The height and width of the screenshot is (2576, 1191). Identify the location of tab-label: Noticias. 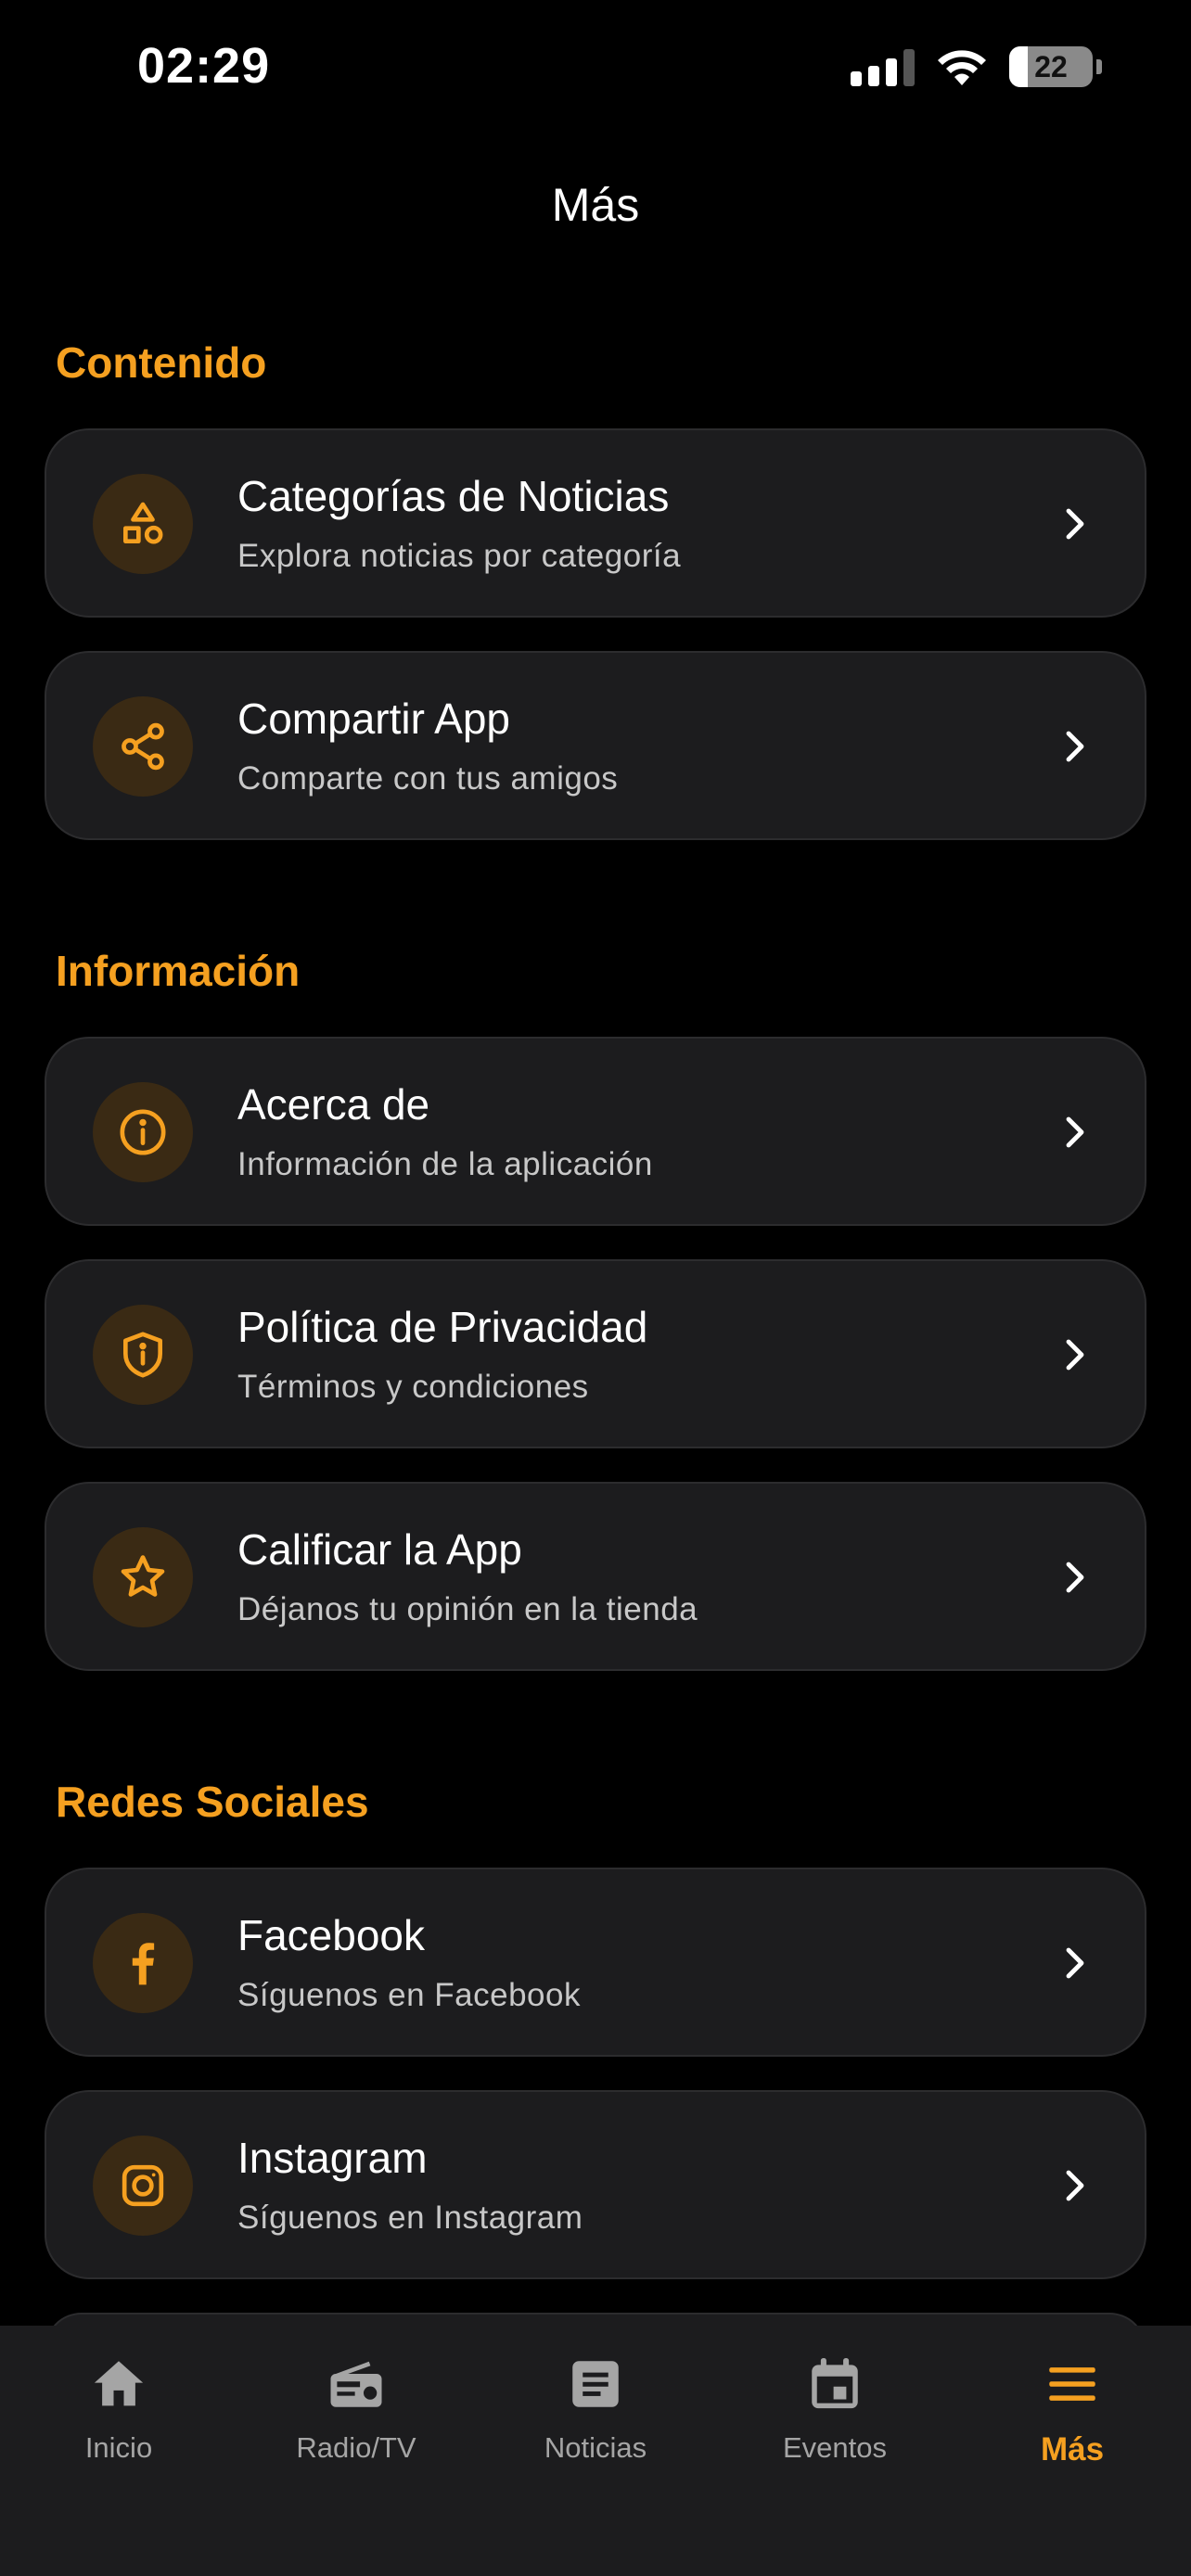
(595, 2447).